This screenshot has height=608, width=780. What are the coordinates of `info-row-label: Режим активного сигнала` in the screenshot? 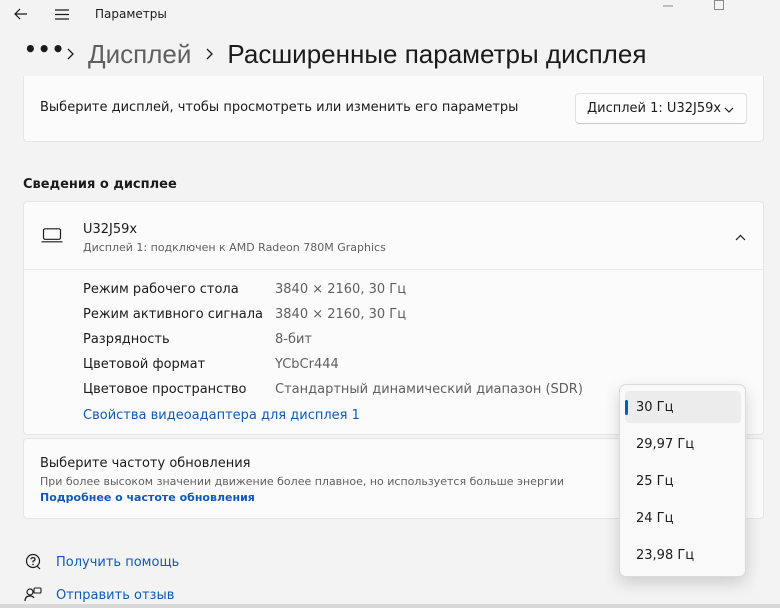 It's located at (173, 314).